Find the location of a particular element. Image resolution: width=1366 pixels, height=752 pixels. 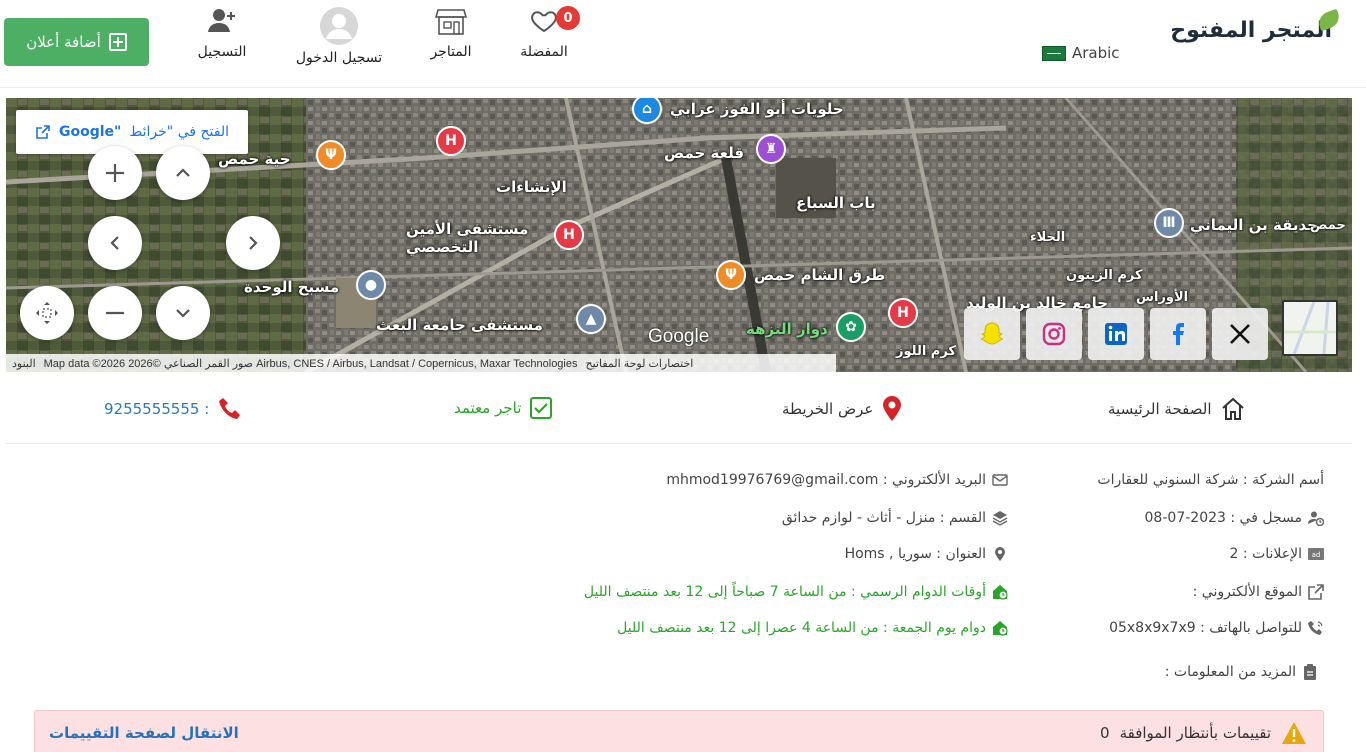

home-icon is located at coordinates (1232, 408).